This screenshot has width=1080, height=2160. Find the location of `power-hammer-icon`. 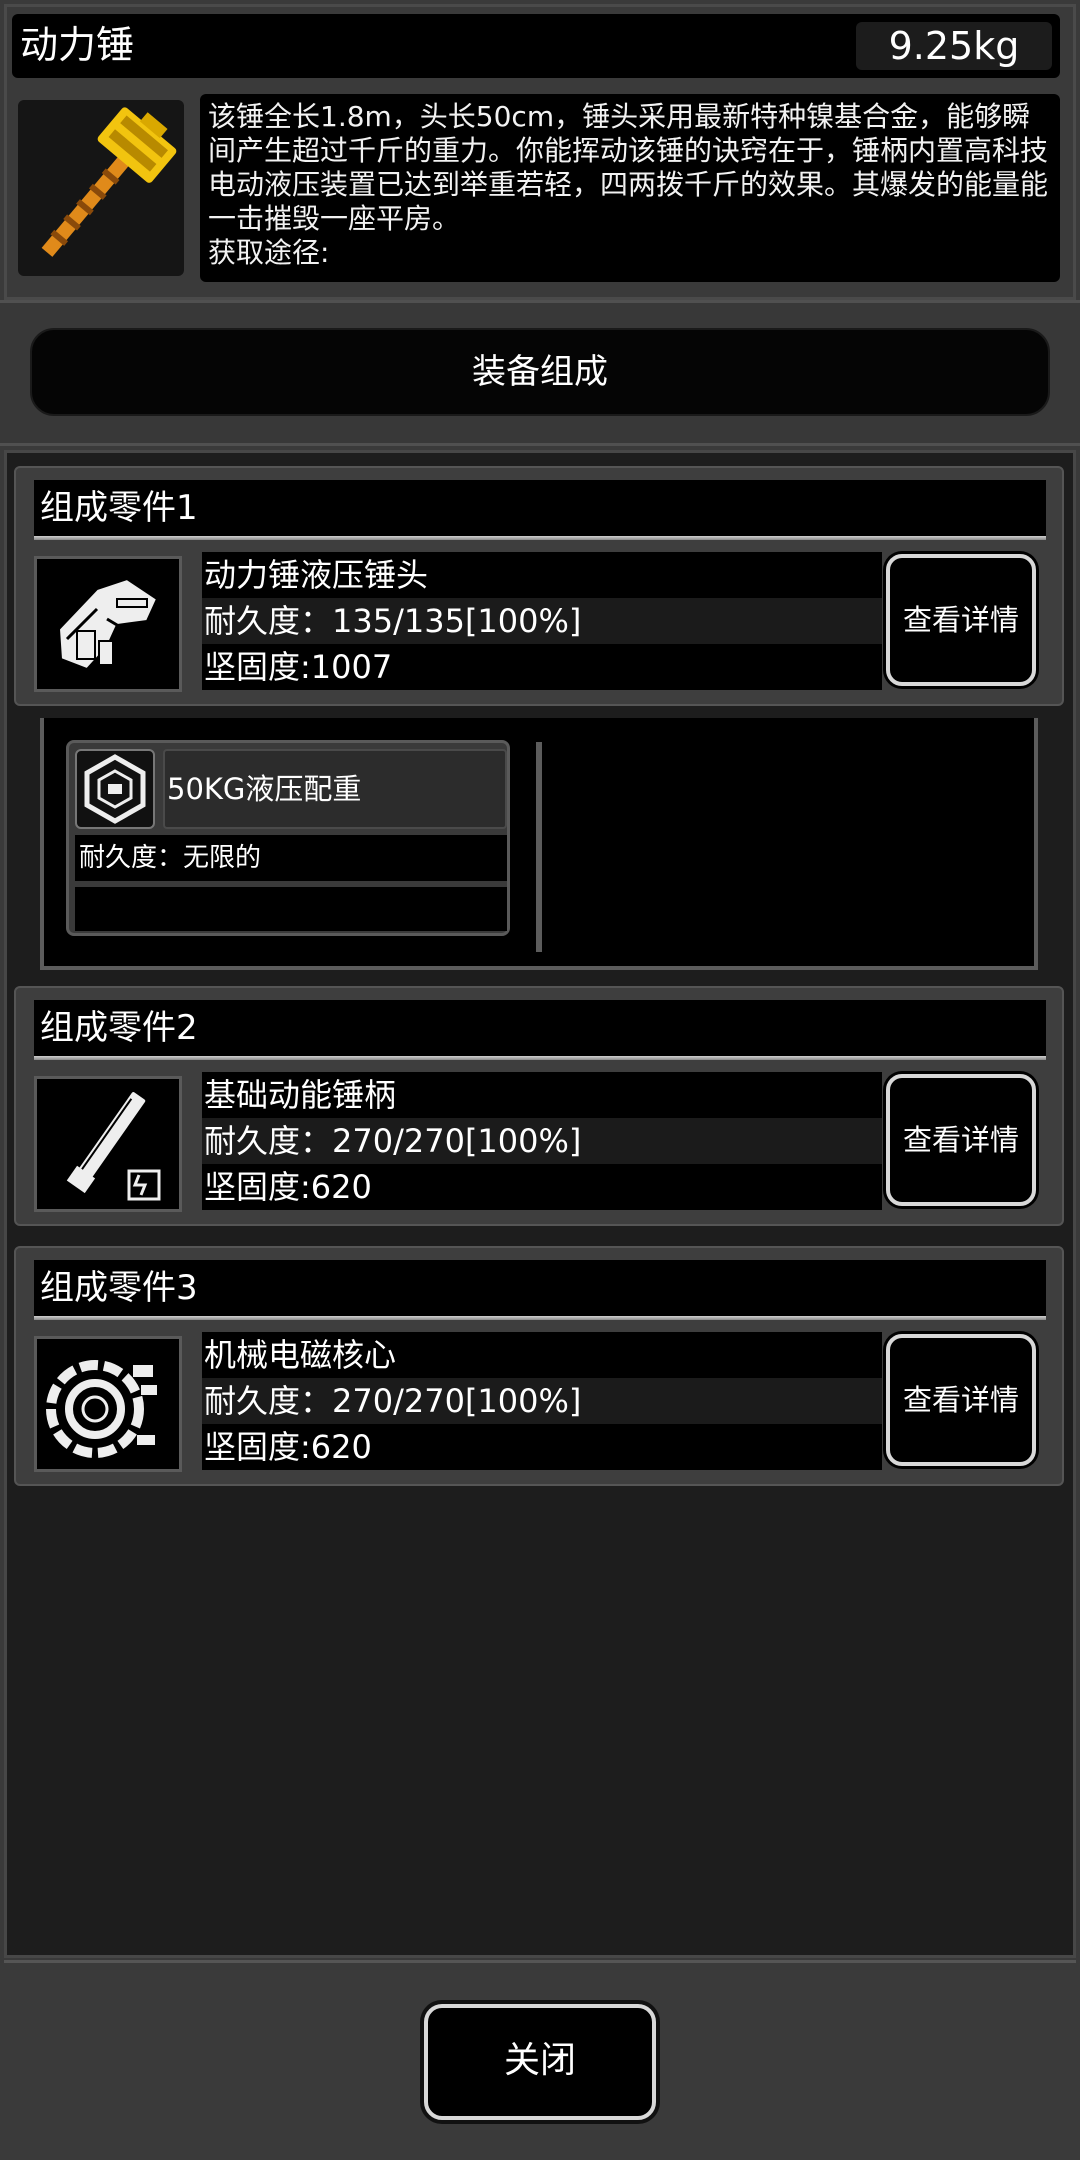

power-hammer-icon is located at coordinates (101, 188).